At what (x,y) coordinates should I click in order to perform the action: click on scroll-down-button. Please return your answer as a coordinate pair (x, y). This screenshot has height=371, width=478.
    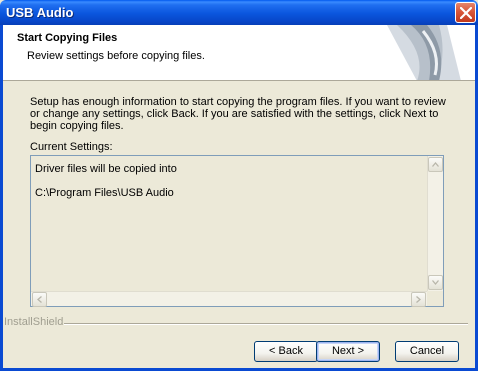
    Looking at the image, I should click on (435, 282).